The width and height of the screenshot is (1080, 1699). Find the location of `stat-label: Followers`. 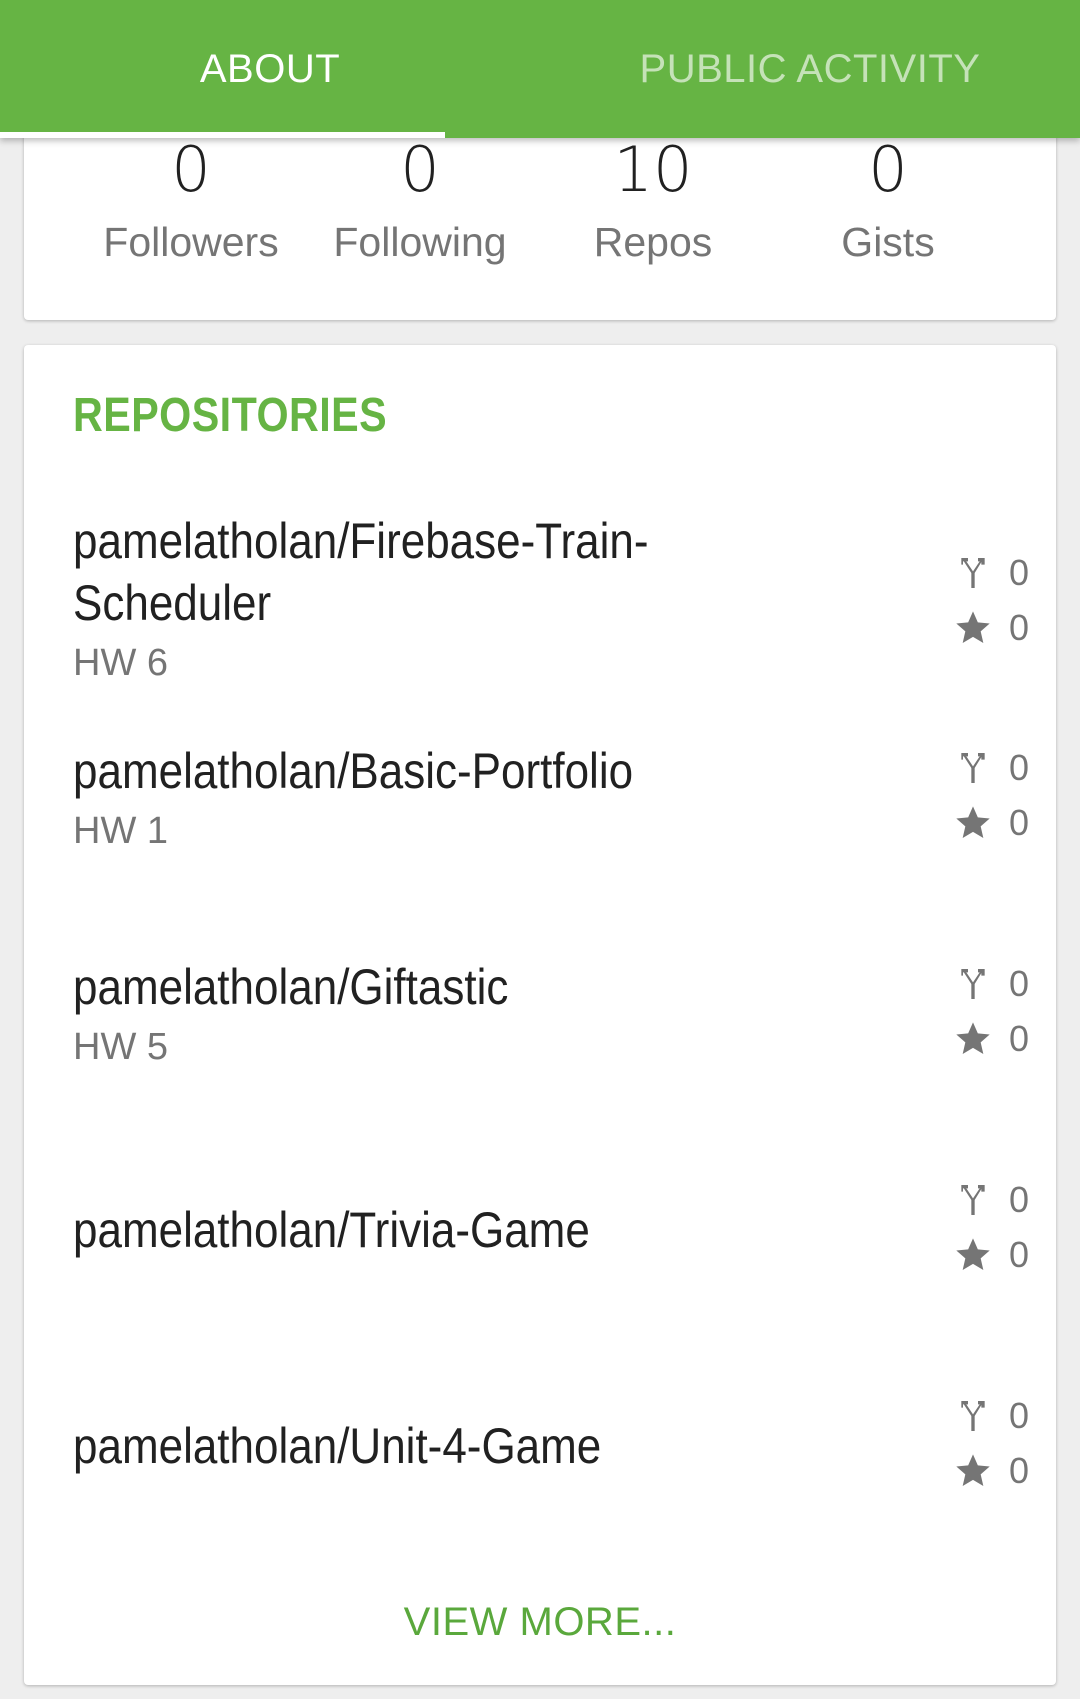

stat-label: Followers is located at coordinates (191, 242).